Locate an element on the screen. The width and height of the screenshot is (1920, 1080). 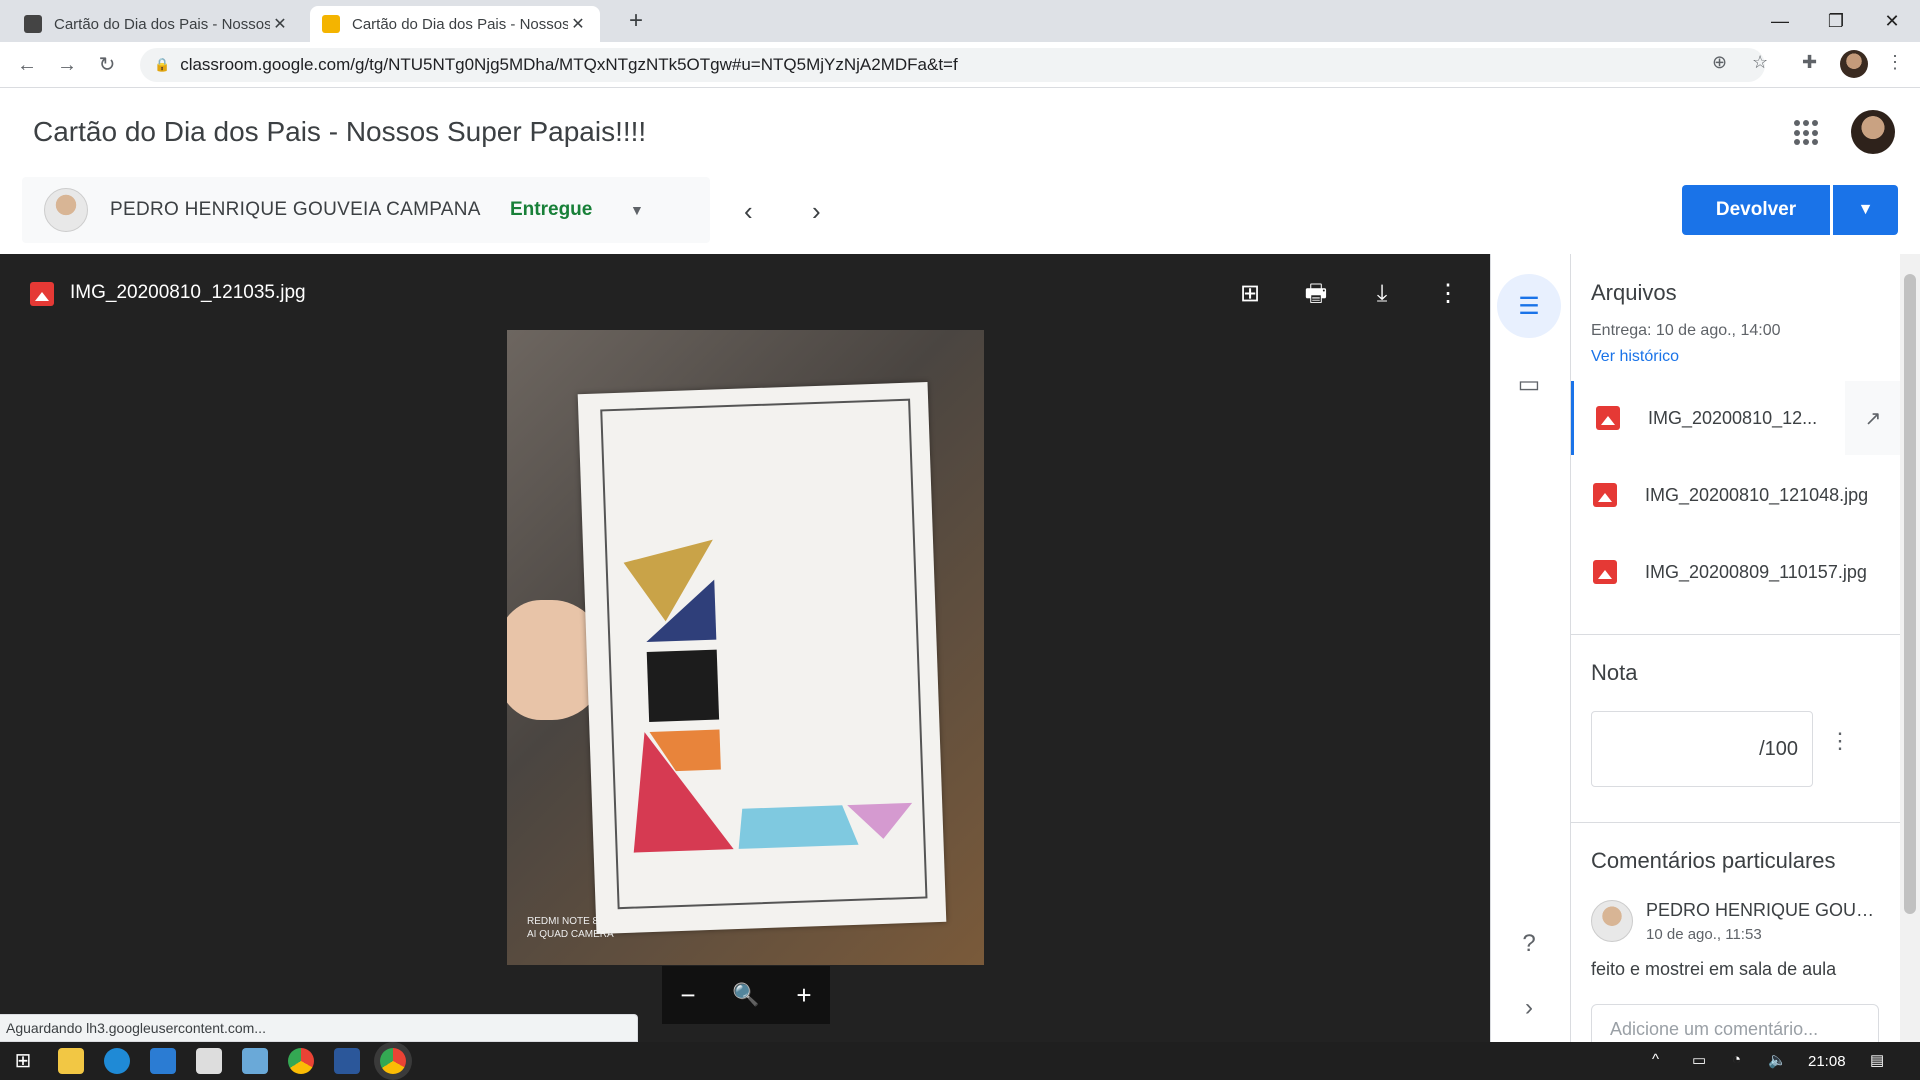
word-icon is located at coordinates (347, 1061).